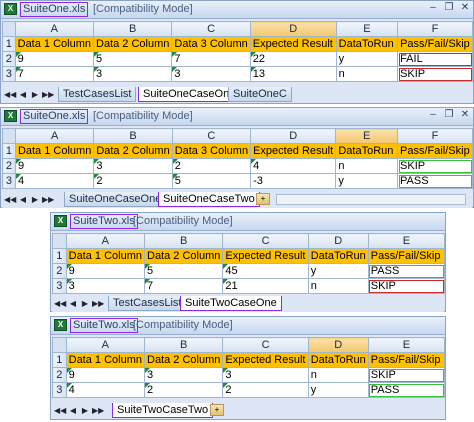  Describe the element at coordinates (211, 136) in the screenshot. I see `column-header-c: C` at that location.